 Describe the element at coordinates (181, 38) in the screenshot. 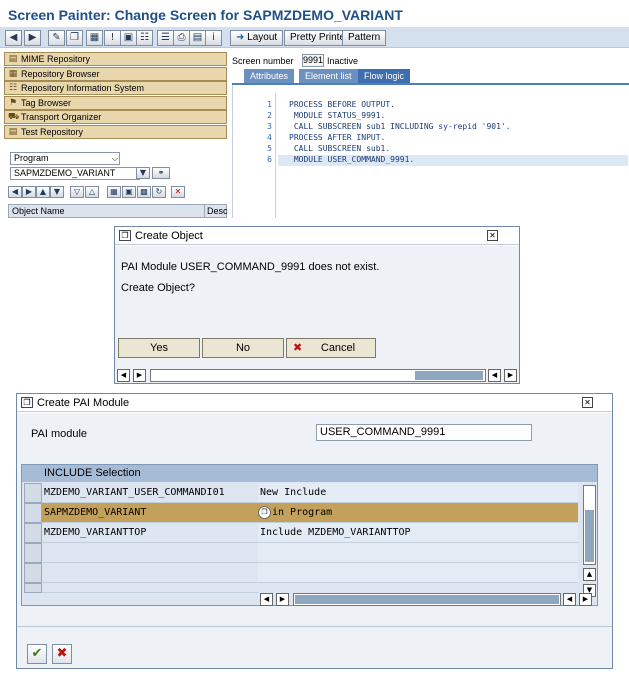

I see `print-icon: ⎙` at that location.